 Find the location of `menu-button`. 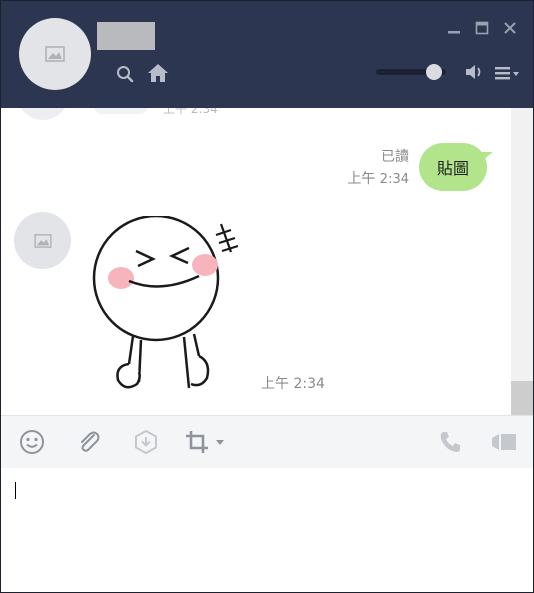

menu-button is located at coordinates (508, 73).